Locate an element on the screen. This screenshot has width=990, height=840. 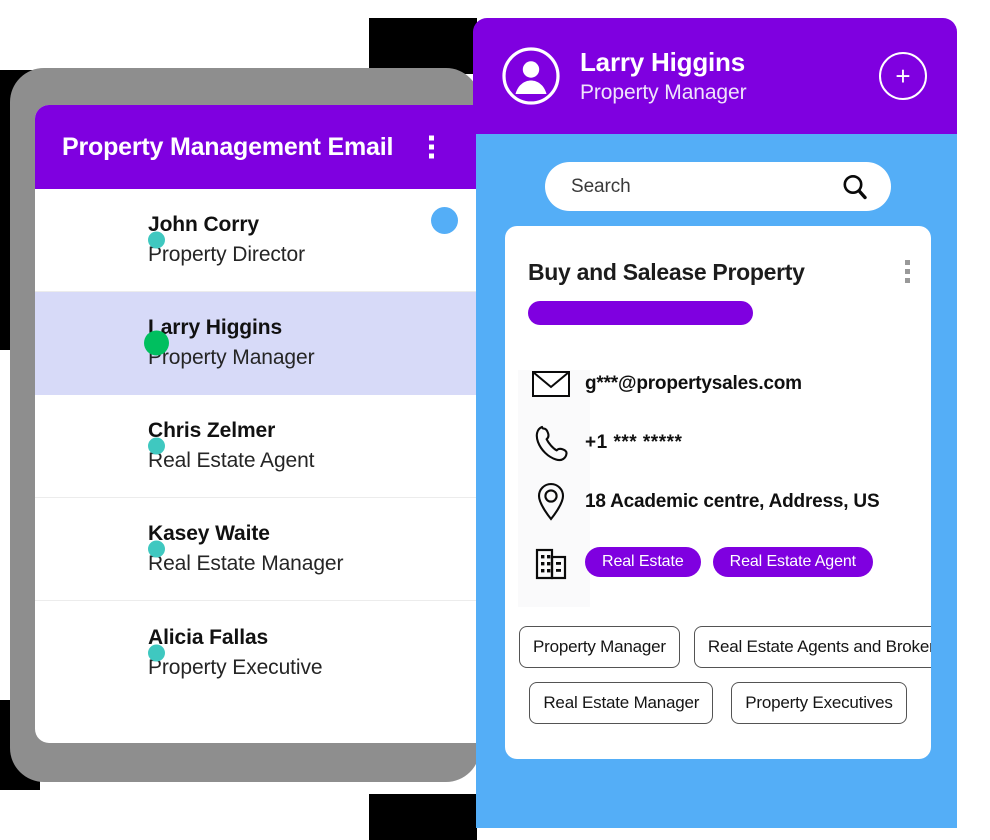
phone-value: +1 *** ***** is located at coordinates (634, 442).